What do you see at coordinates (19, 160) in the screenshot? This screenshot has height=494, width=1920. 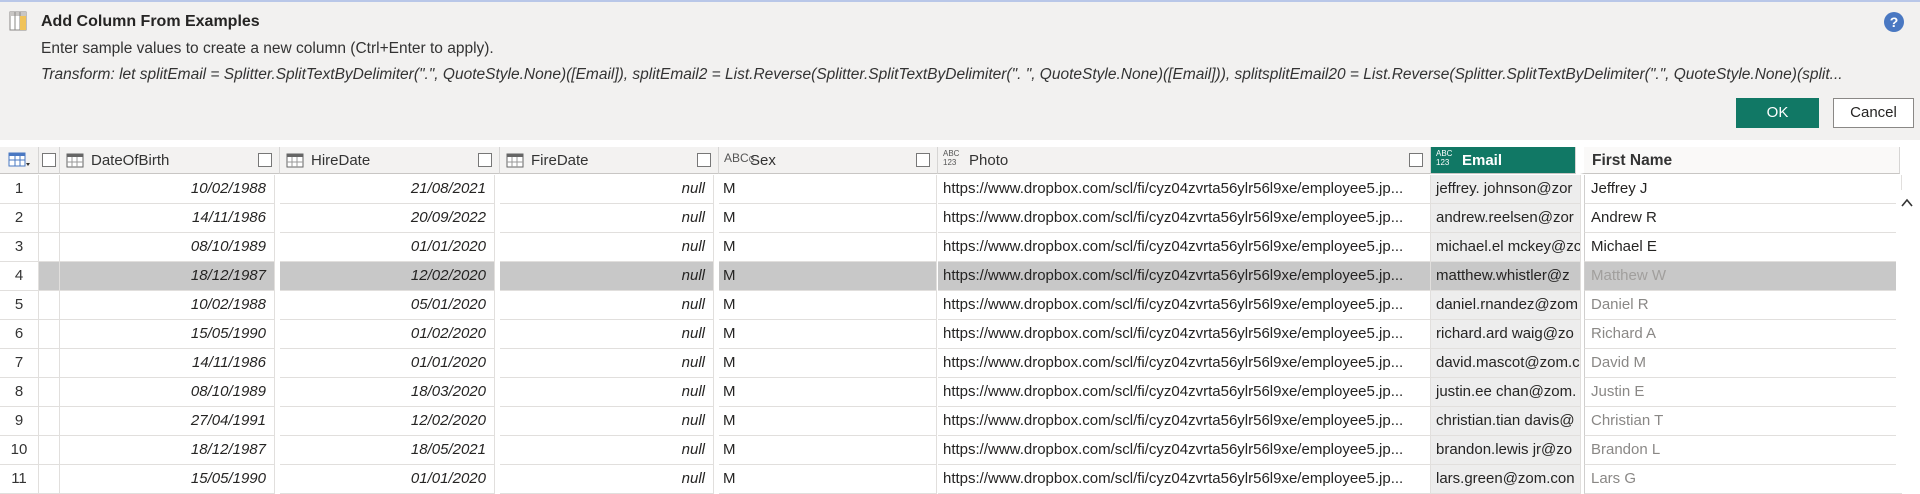 I see `table-menu-button` at bounding box center [19, 160].